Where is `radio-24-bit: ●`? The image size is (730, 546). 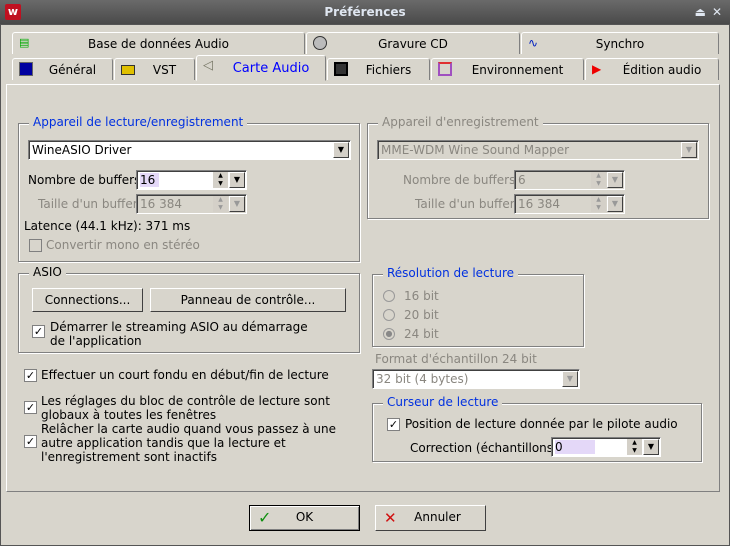 radio-24-bit: ● is located at coordinates (389, 334).